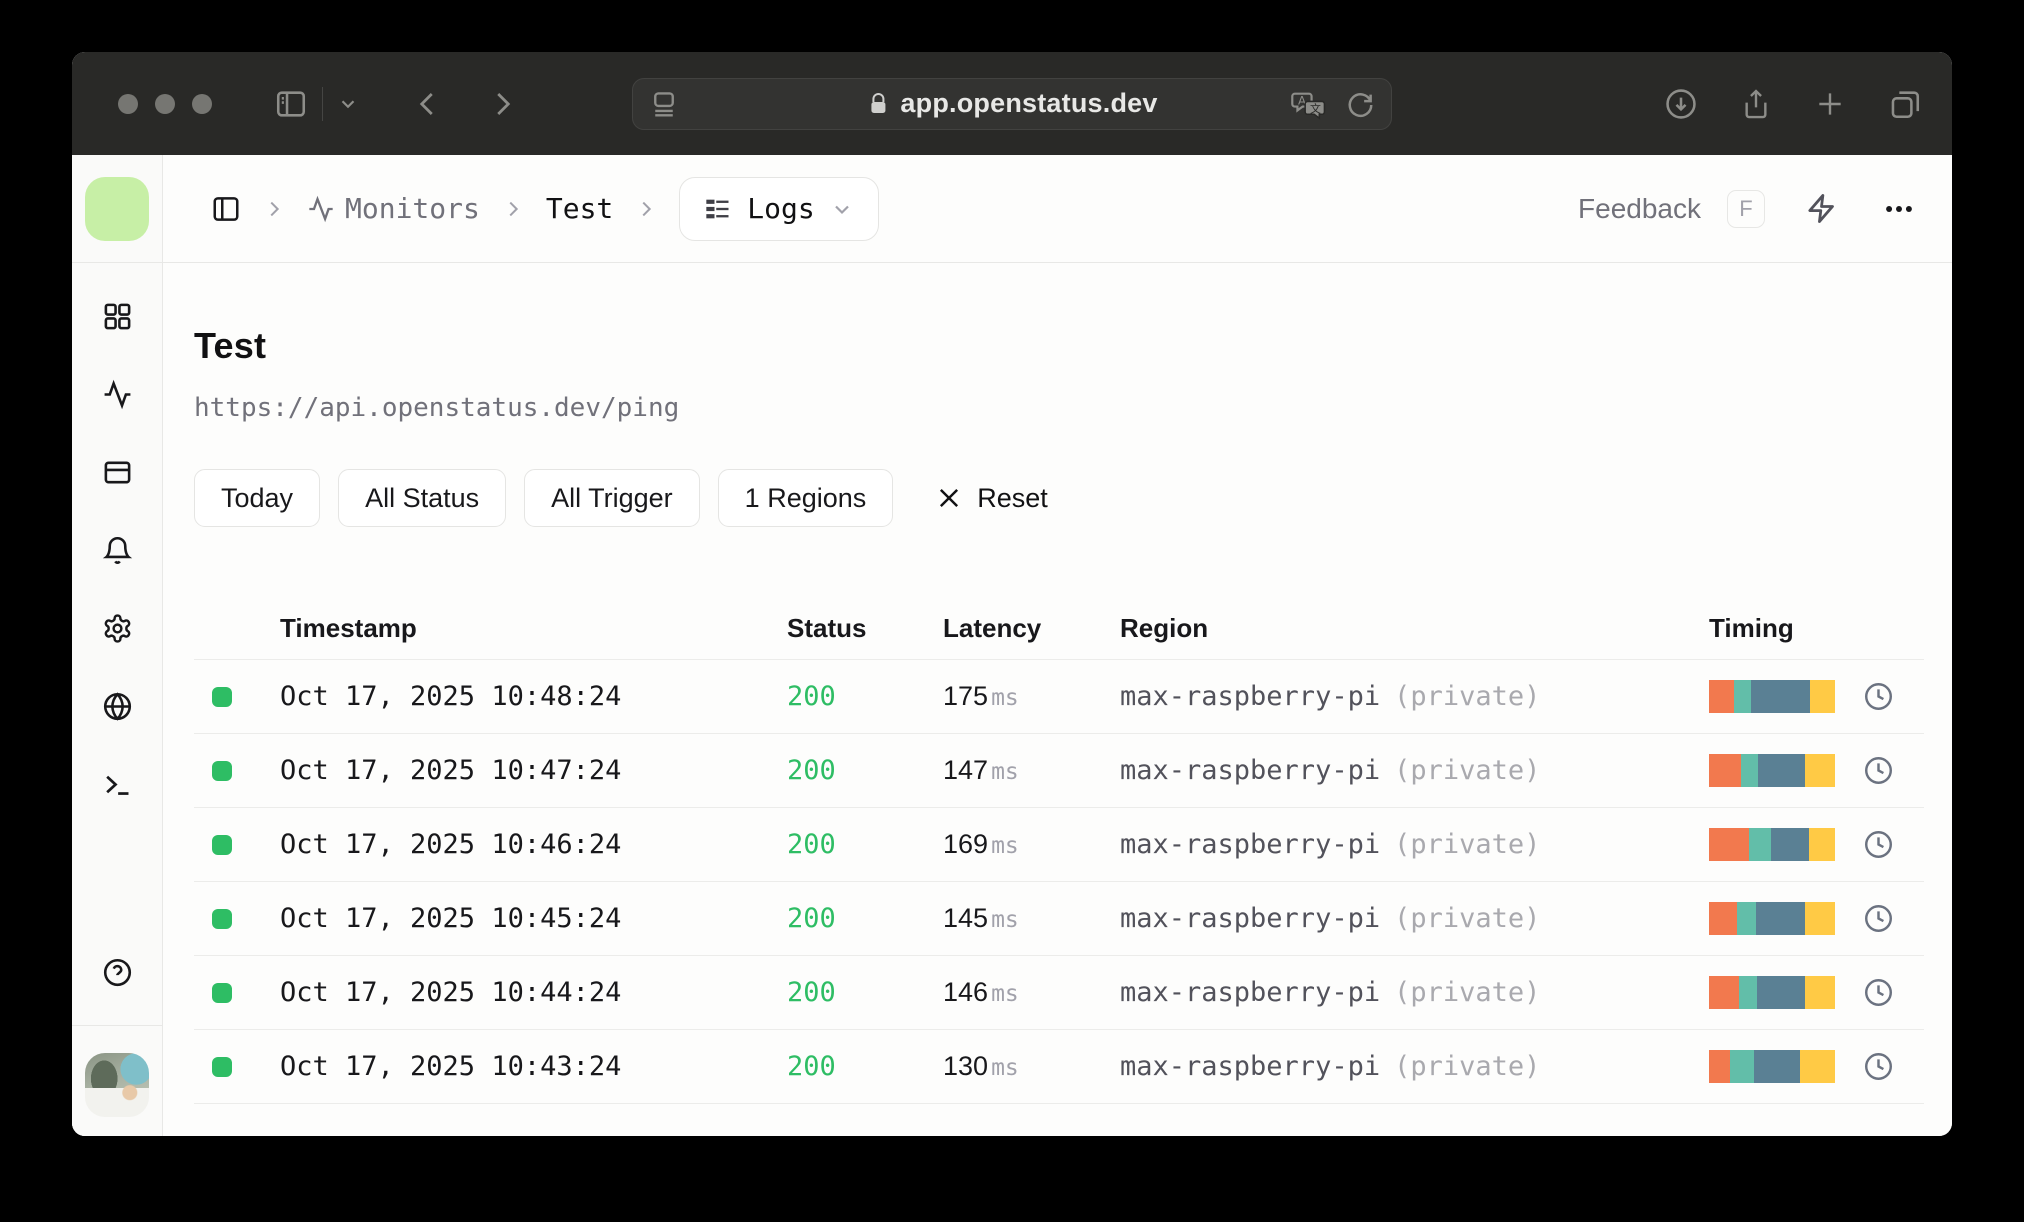  I want to click on column-header-region: Region, so click(1164, 627).